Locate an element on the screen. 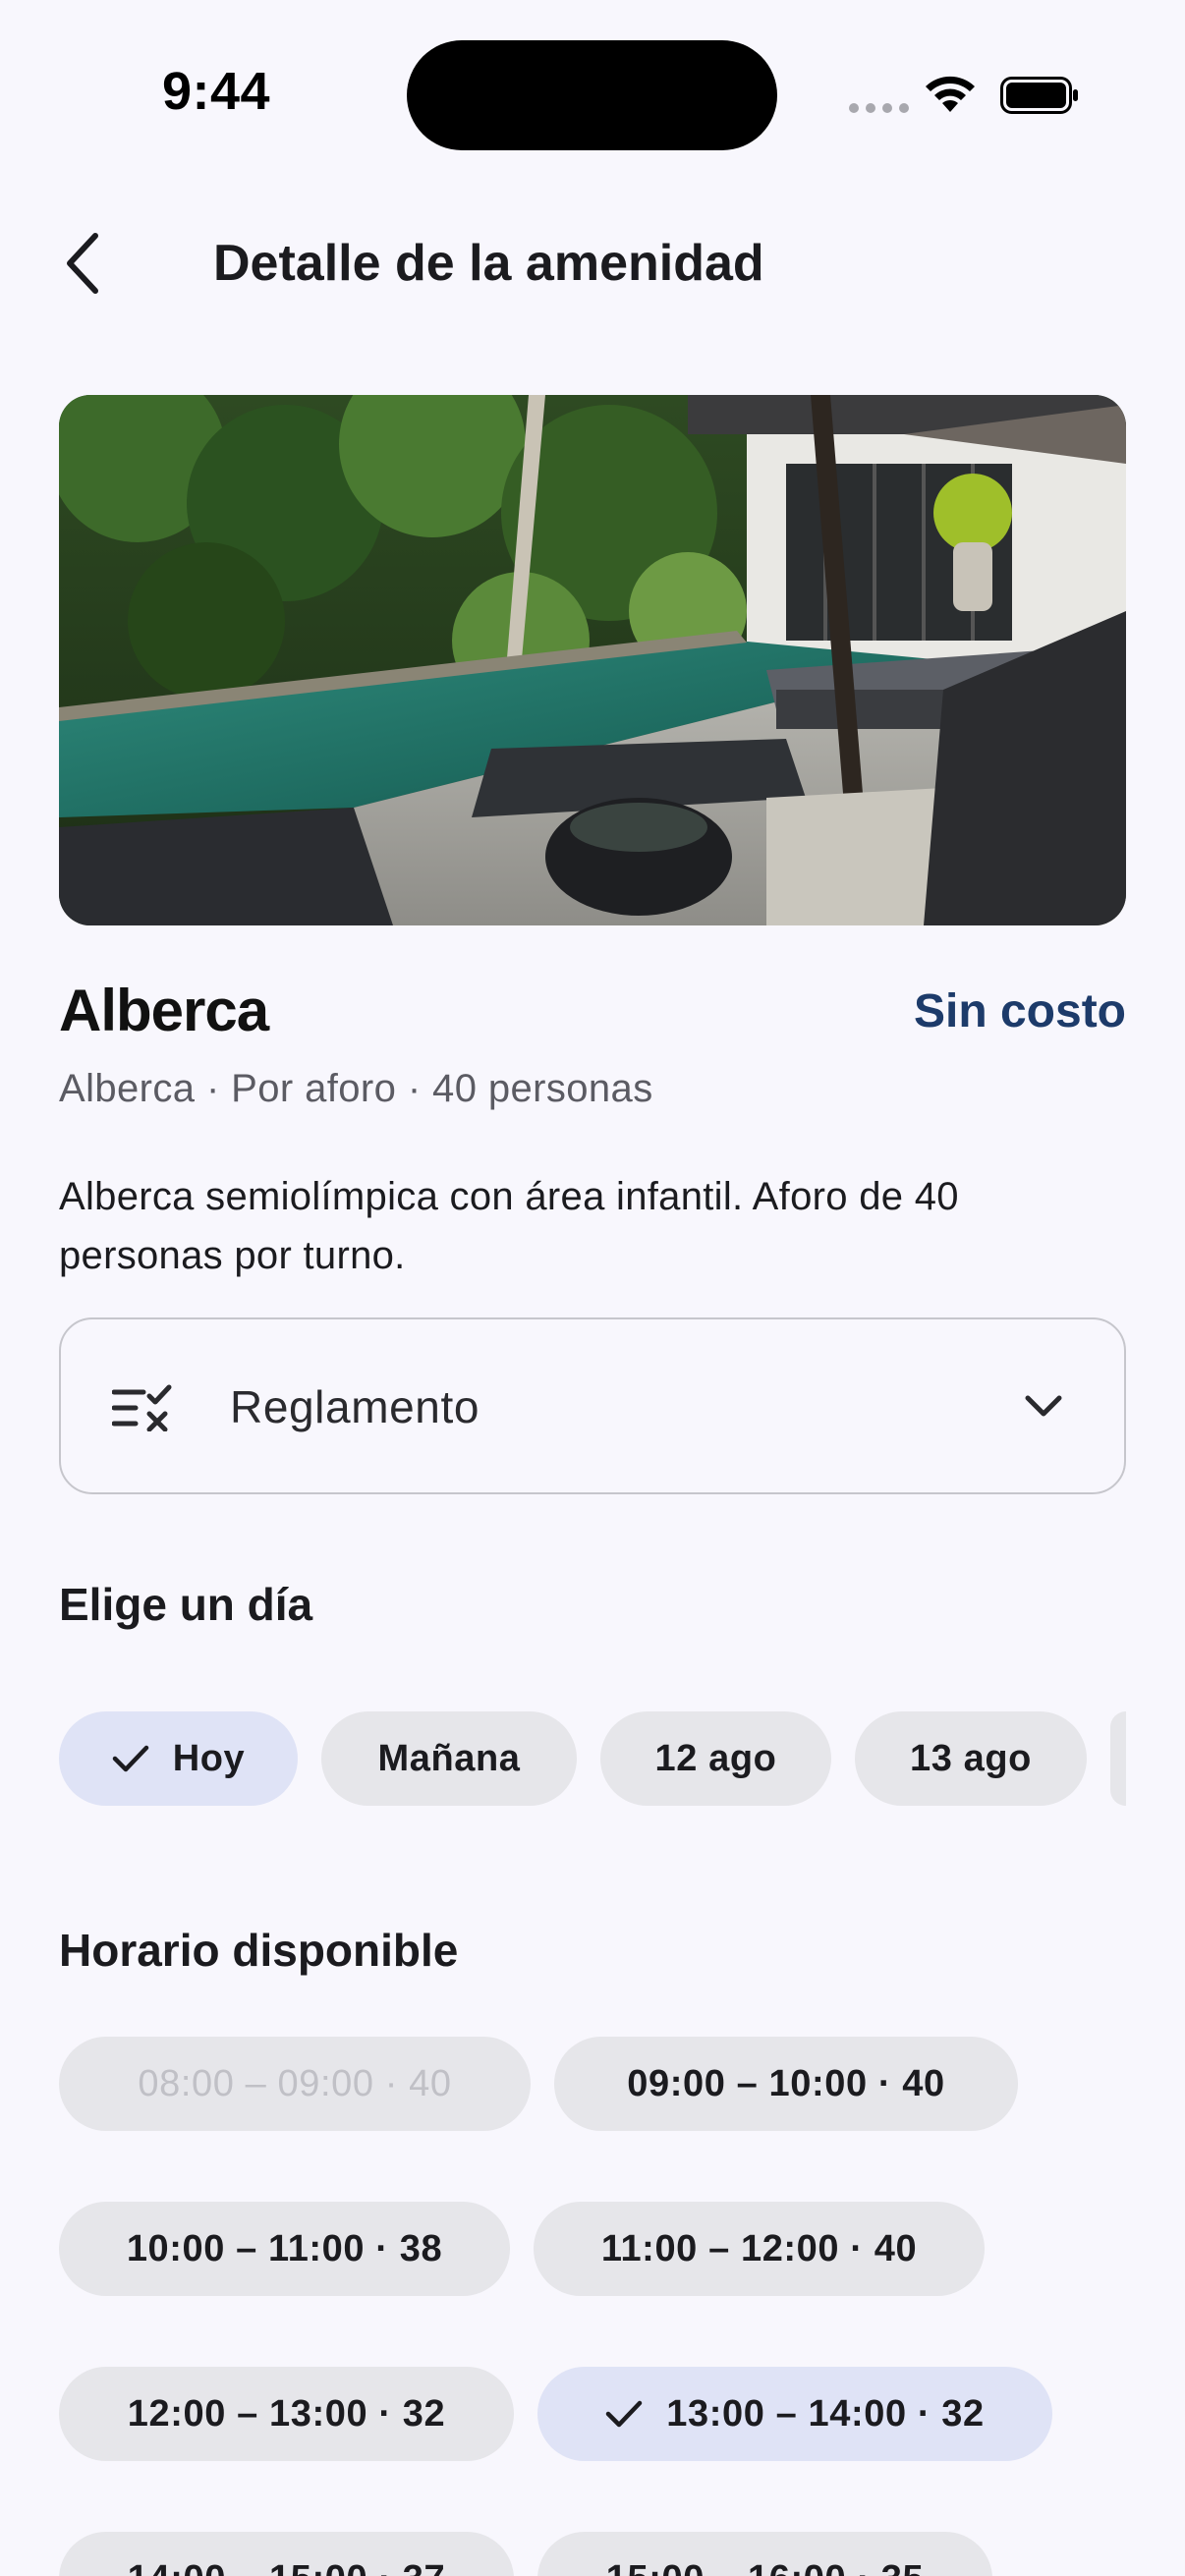  day-chip-label: Hoy is located at coordinates (209, 1758).